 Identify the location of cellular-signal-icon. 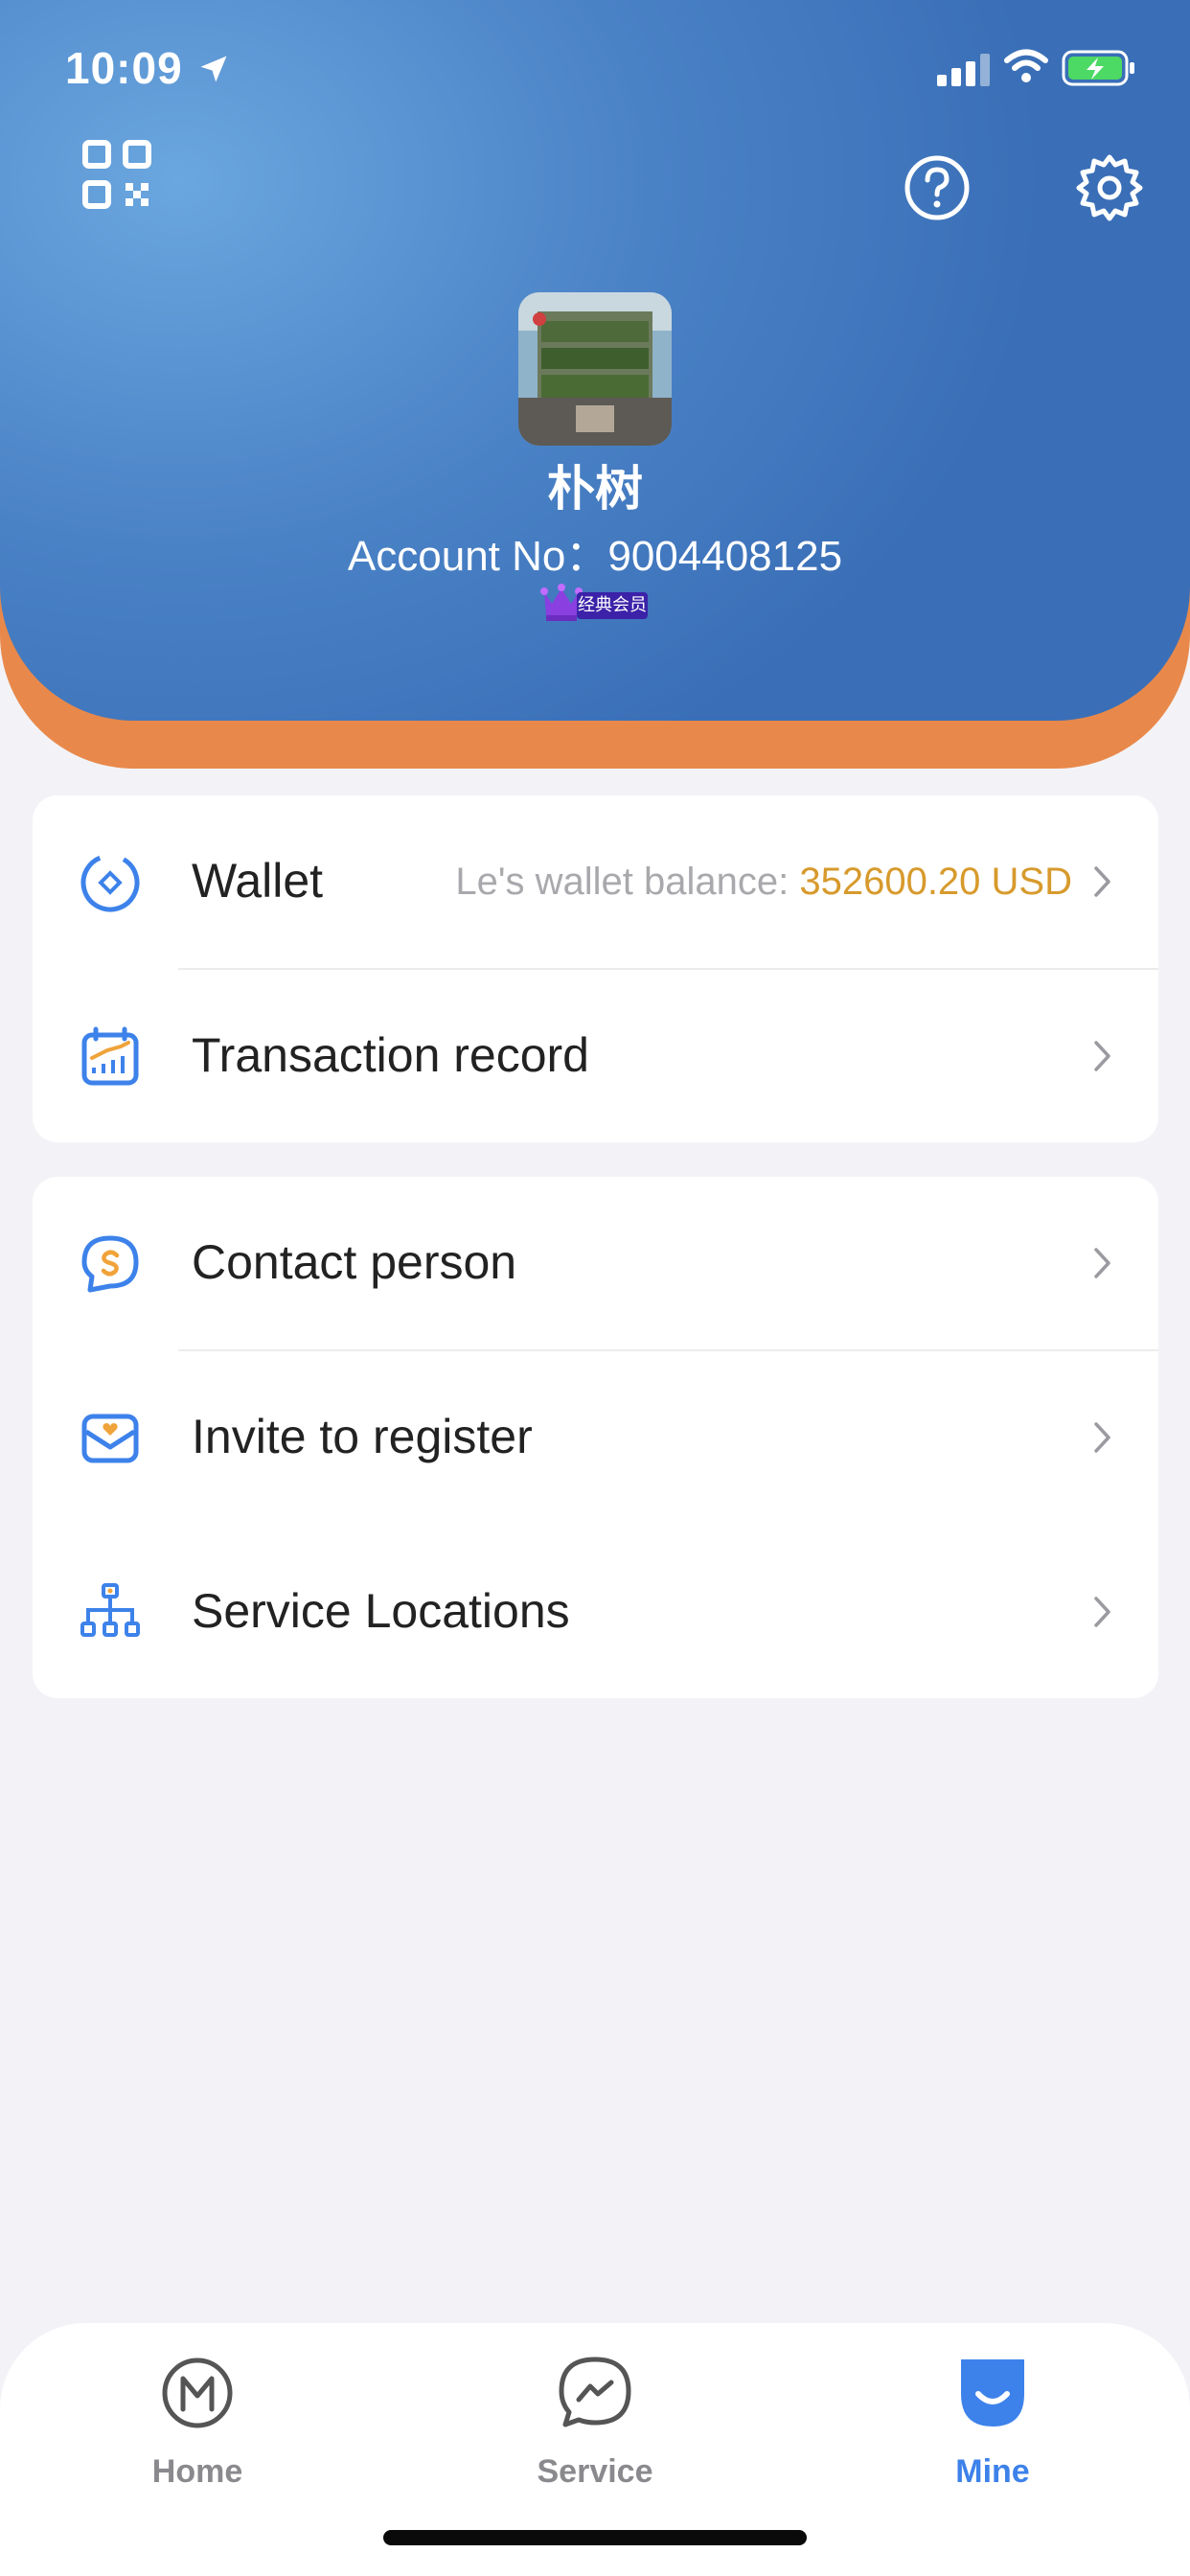
(964, 70).